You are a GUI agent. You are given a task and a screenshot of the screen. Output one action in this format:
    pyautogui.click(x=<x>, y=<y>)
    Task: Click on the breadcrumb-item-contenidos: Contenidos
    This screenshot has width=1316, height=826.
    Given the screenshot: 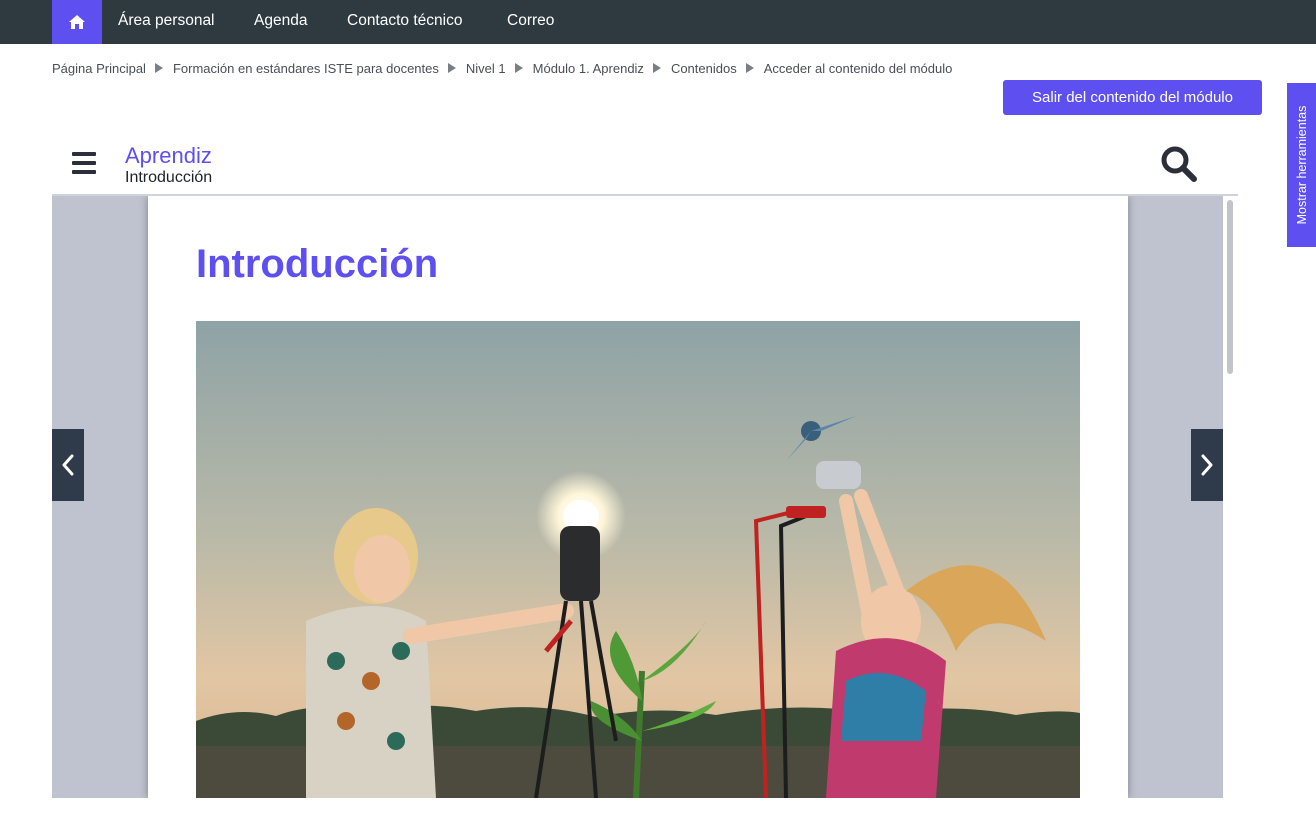 What is the action you would take?
    pyautogui.click(x=704, y=68)
    